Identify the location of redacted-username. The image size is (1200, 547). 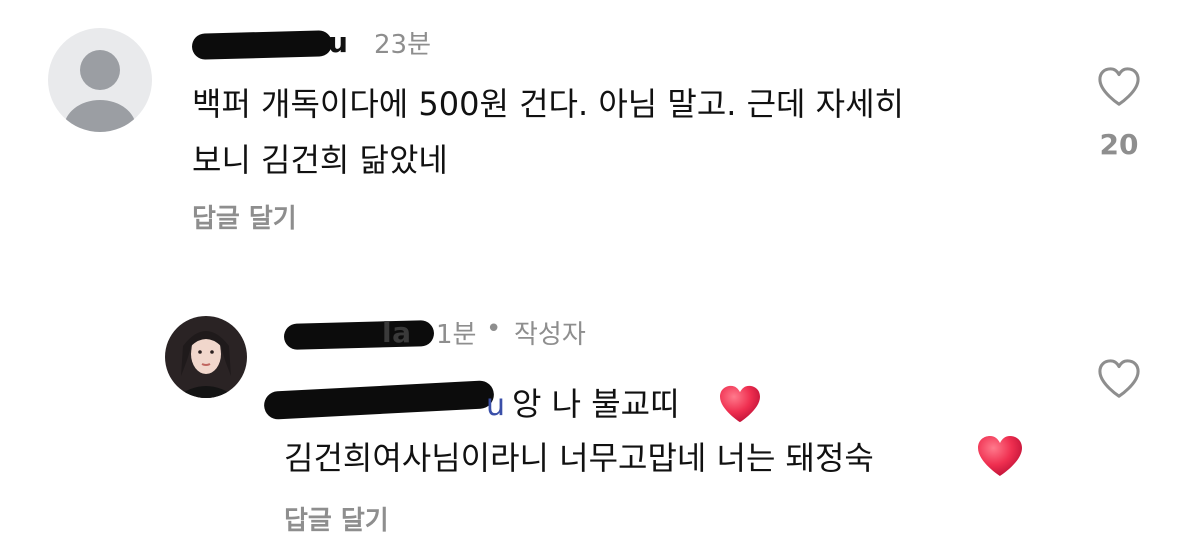
(359, 335).